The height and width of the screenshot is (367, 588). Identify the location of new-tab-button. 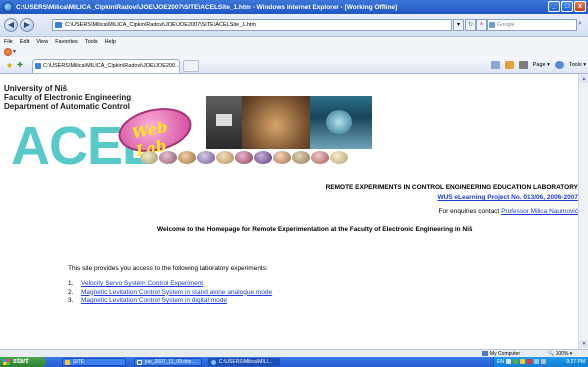
(191, 66).